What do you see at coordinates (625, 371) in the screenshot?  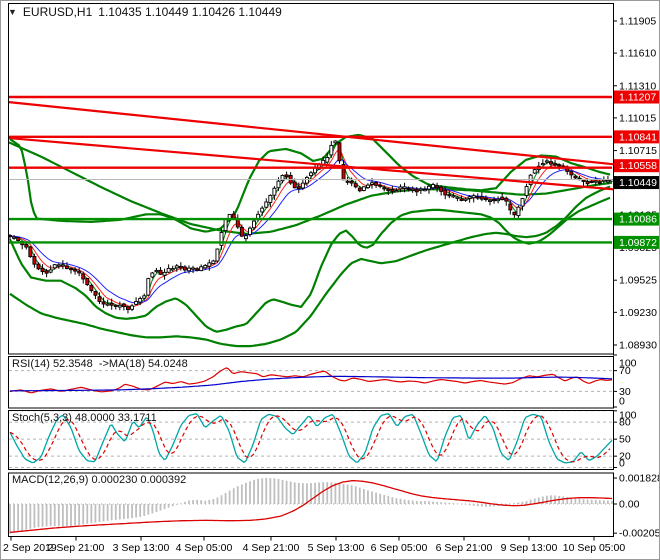 I see `rsi-tick-label: 70` at bounding box center [625, 371].